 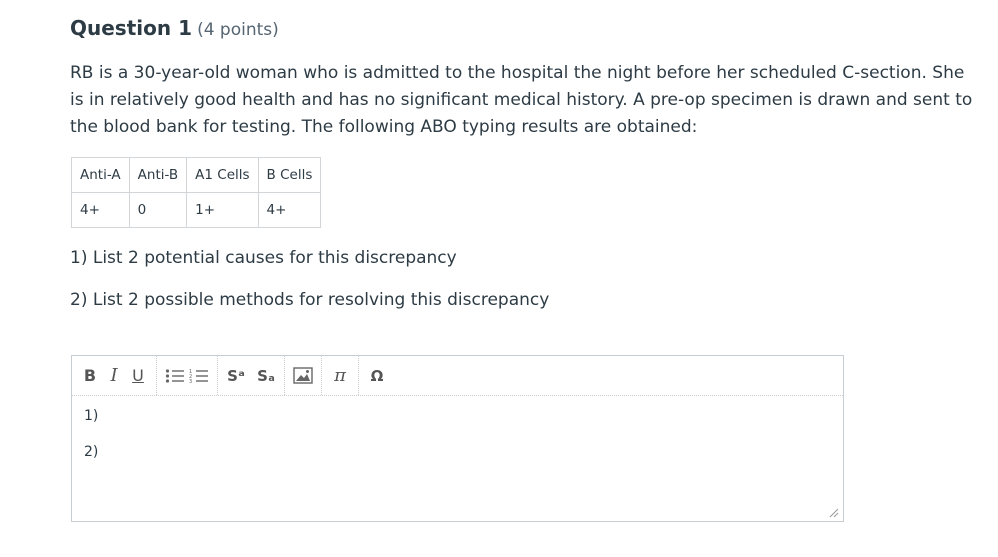 I want to click on insert-symbol-button: Ω, so click(x=377, y=376).